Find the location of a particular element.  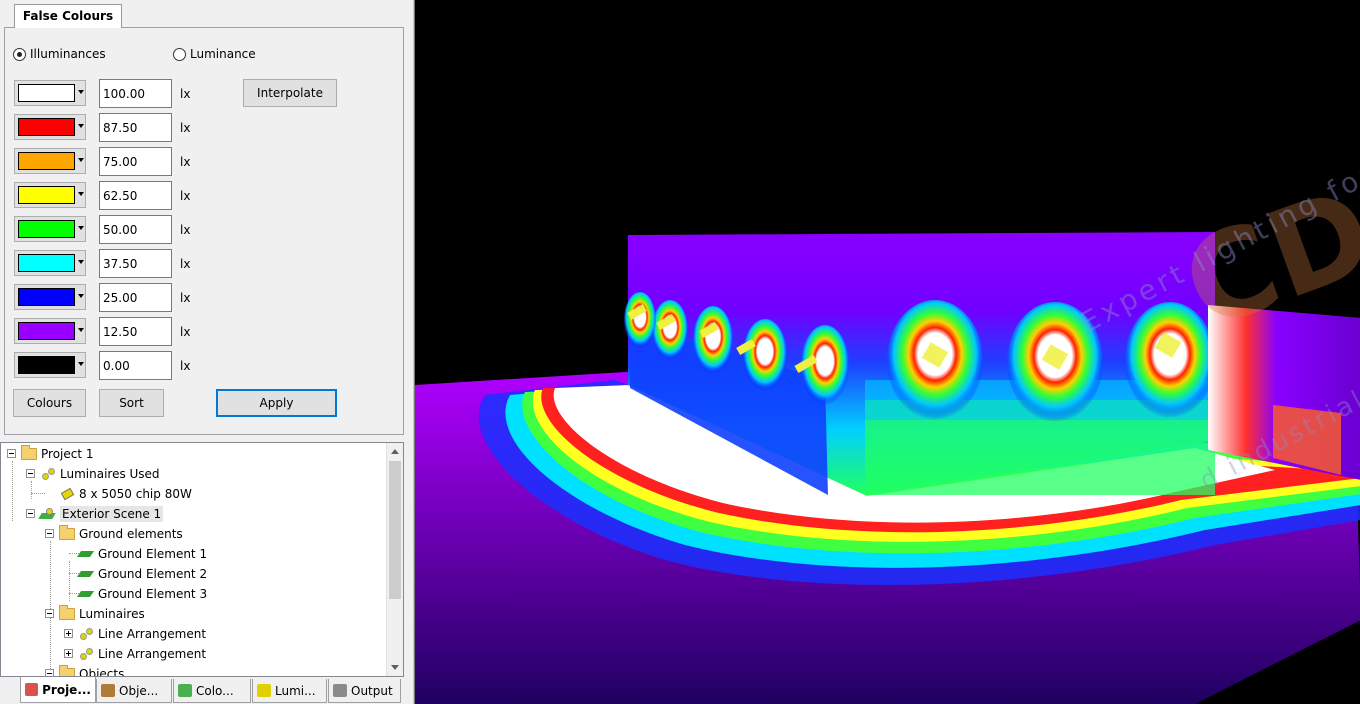

illuminances-radio: Illuminances is located at coordinates (59, 54).